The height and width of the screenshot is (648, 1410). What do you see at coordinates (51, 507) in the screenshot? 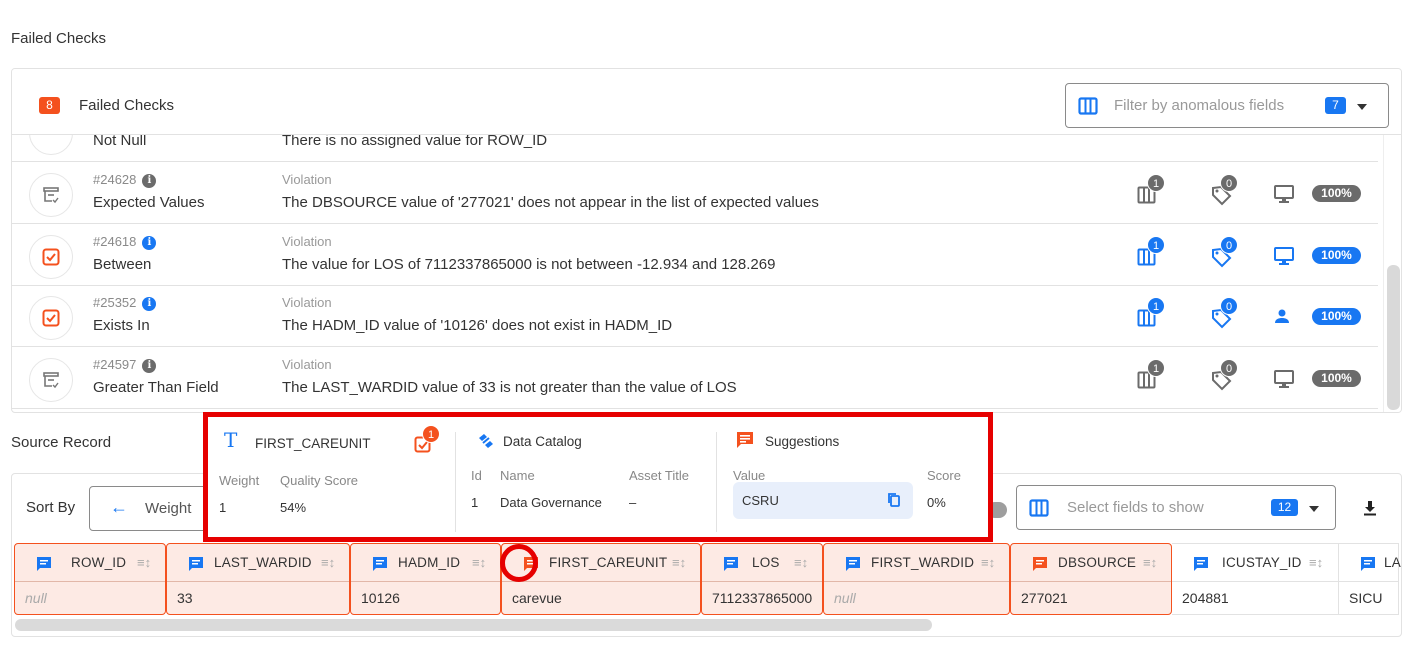
I see `sort-by-label: Sort By` at bounding box center [51, 507].